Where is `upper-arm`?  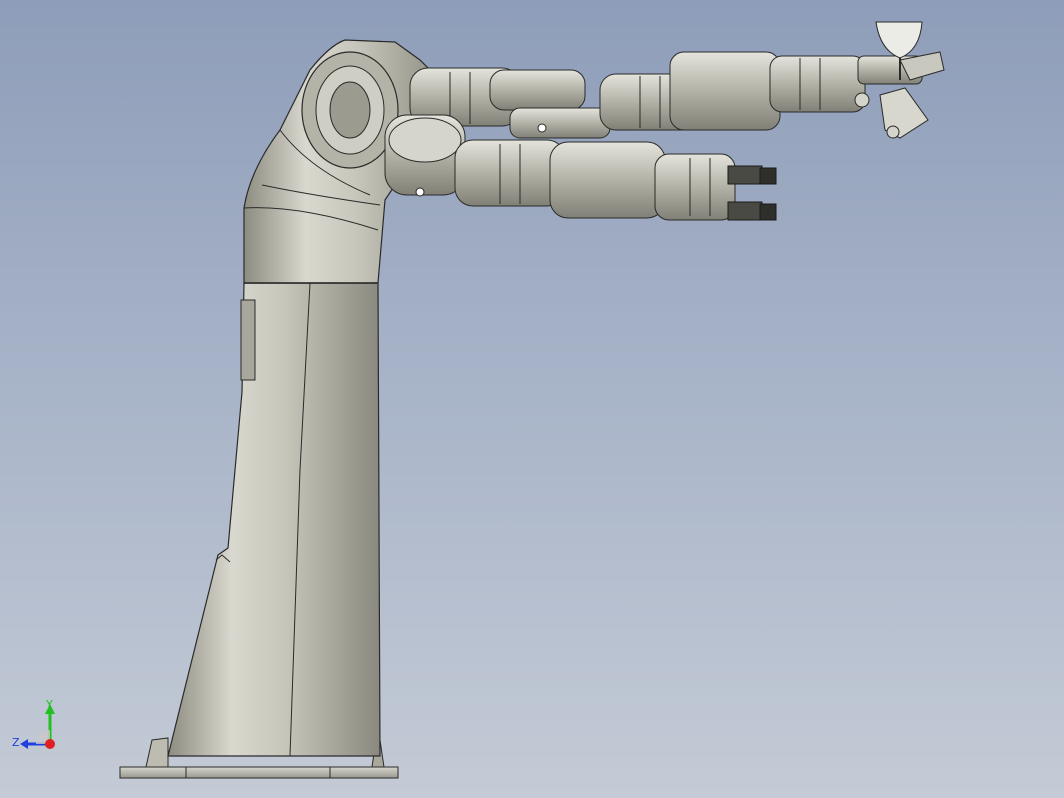 upper-arm is located at coordinates (637, 95).